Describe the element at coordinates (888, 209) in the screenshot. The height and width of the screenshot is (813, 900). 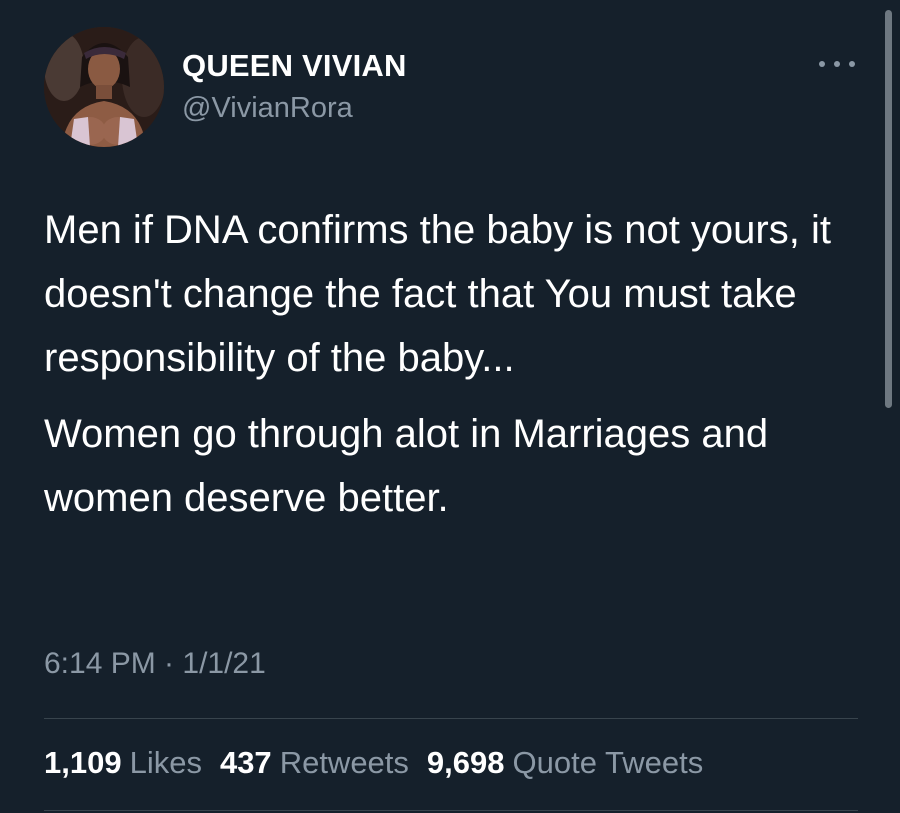
I see `scrollbar` at that location.